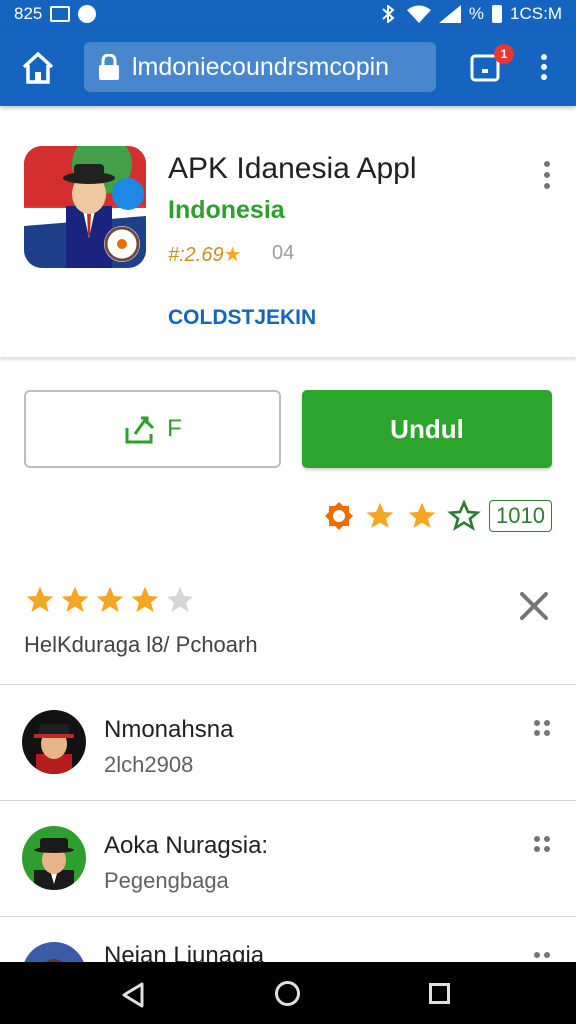 The width and height of the screenshot is (576, 1024). What do you see at coordinates (87, 14) in the screenshot?
I see `notification-icon` at bounding box center [87, 14].